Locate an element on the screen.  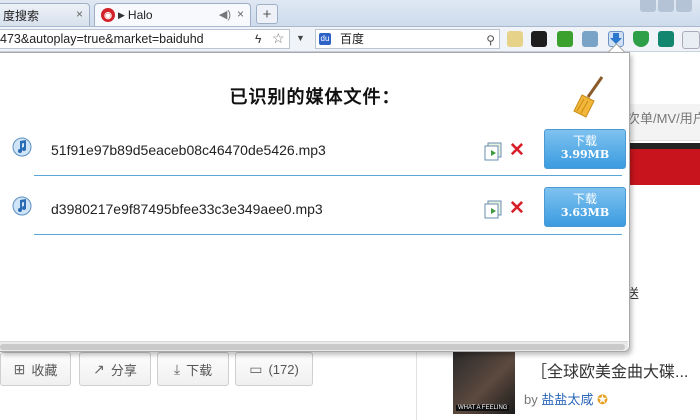
author-link: 盐盐太咸 is located at coordinates (567, 399).